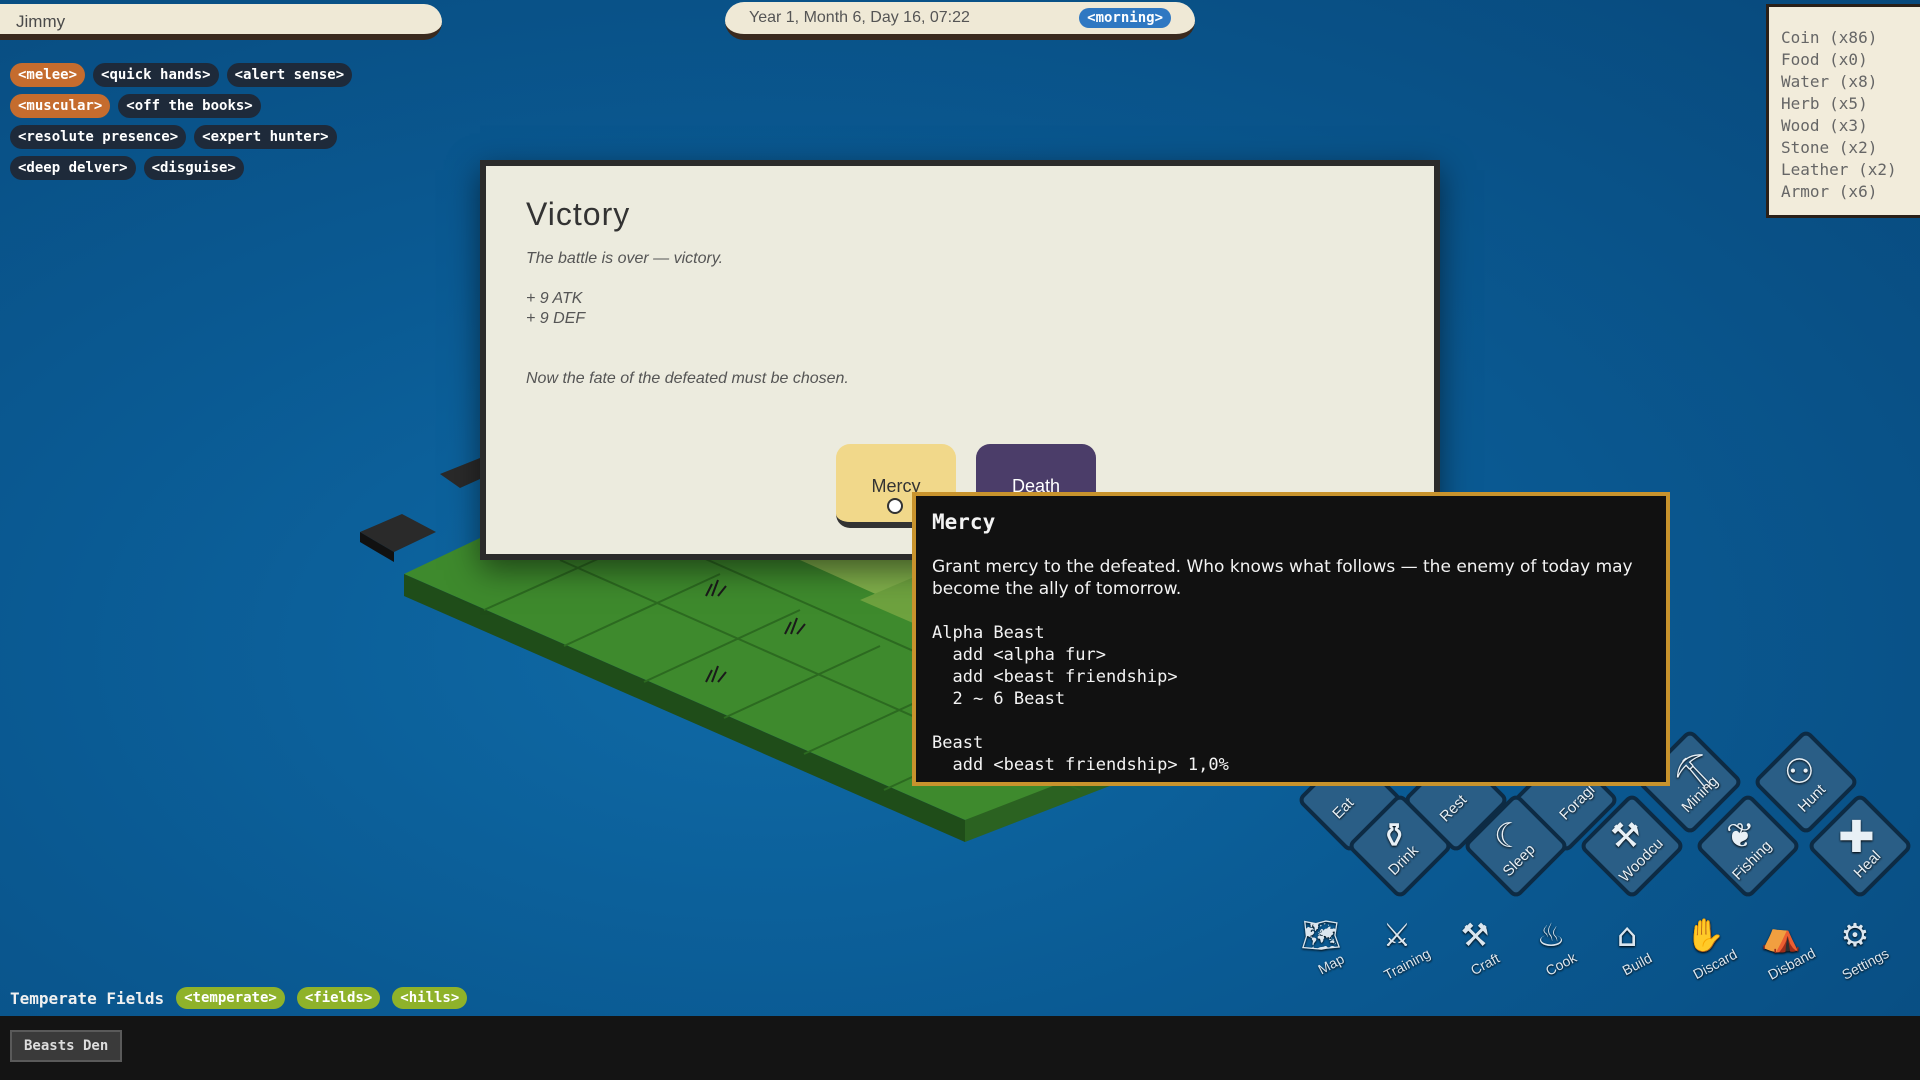 This screenshot has height=1080, width=1920. I want to click on map-button: 🗺 Map, so click(1321, 951).